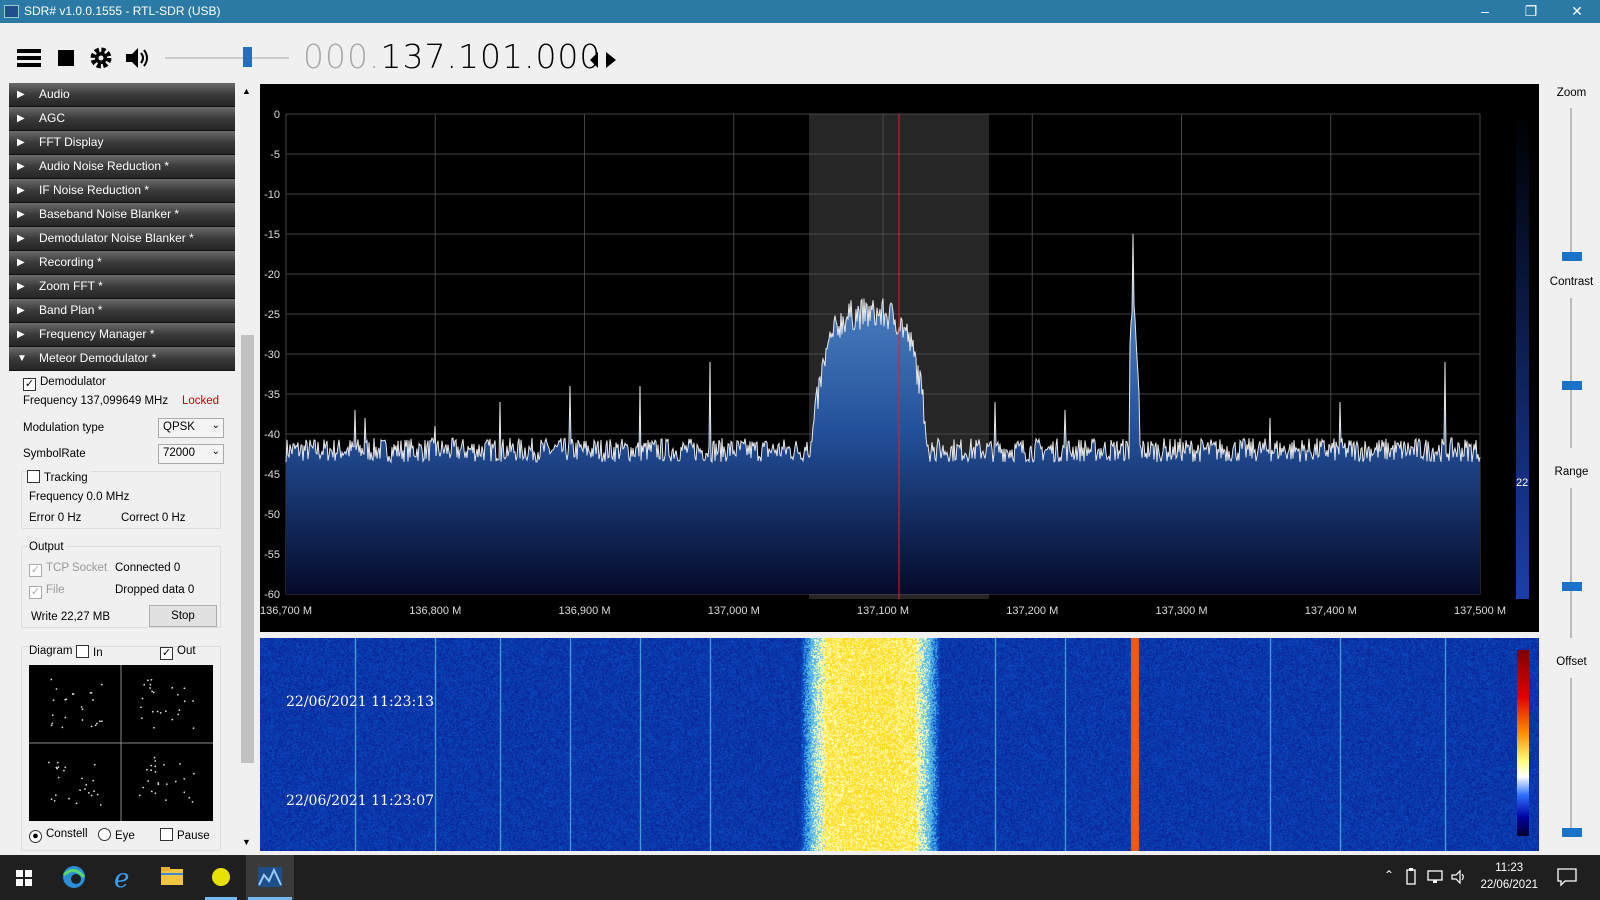  What do you see at coordinates (66, 58) in the screenshot?
I see `stop-icon` at bounding box center [66, 58].